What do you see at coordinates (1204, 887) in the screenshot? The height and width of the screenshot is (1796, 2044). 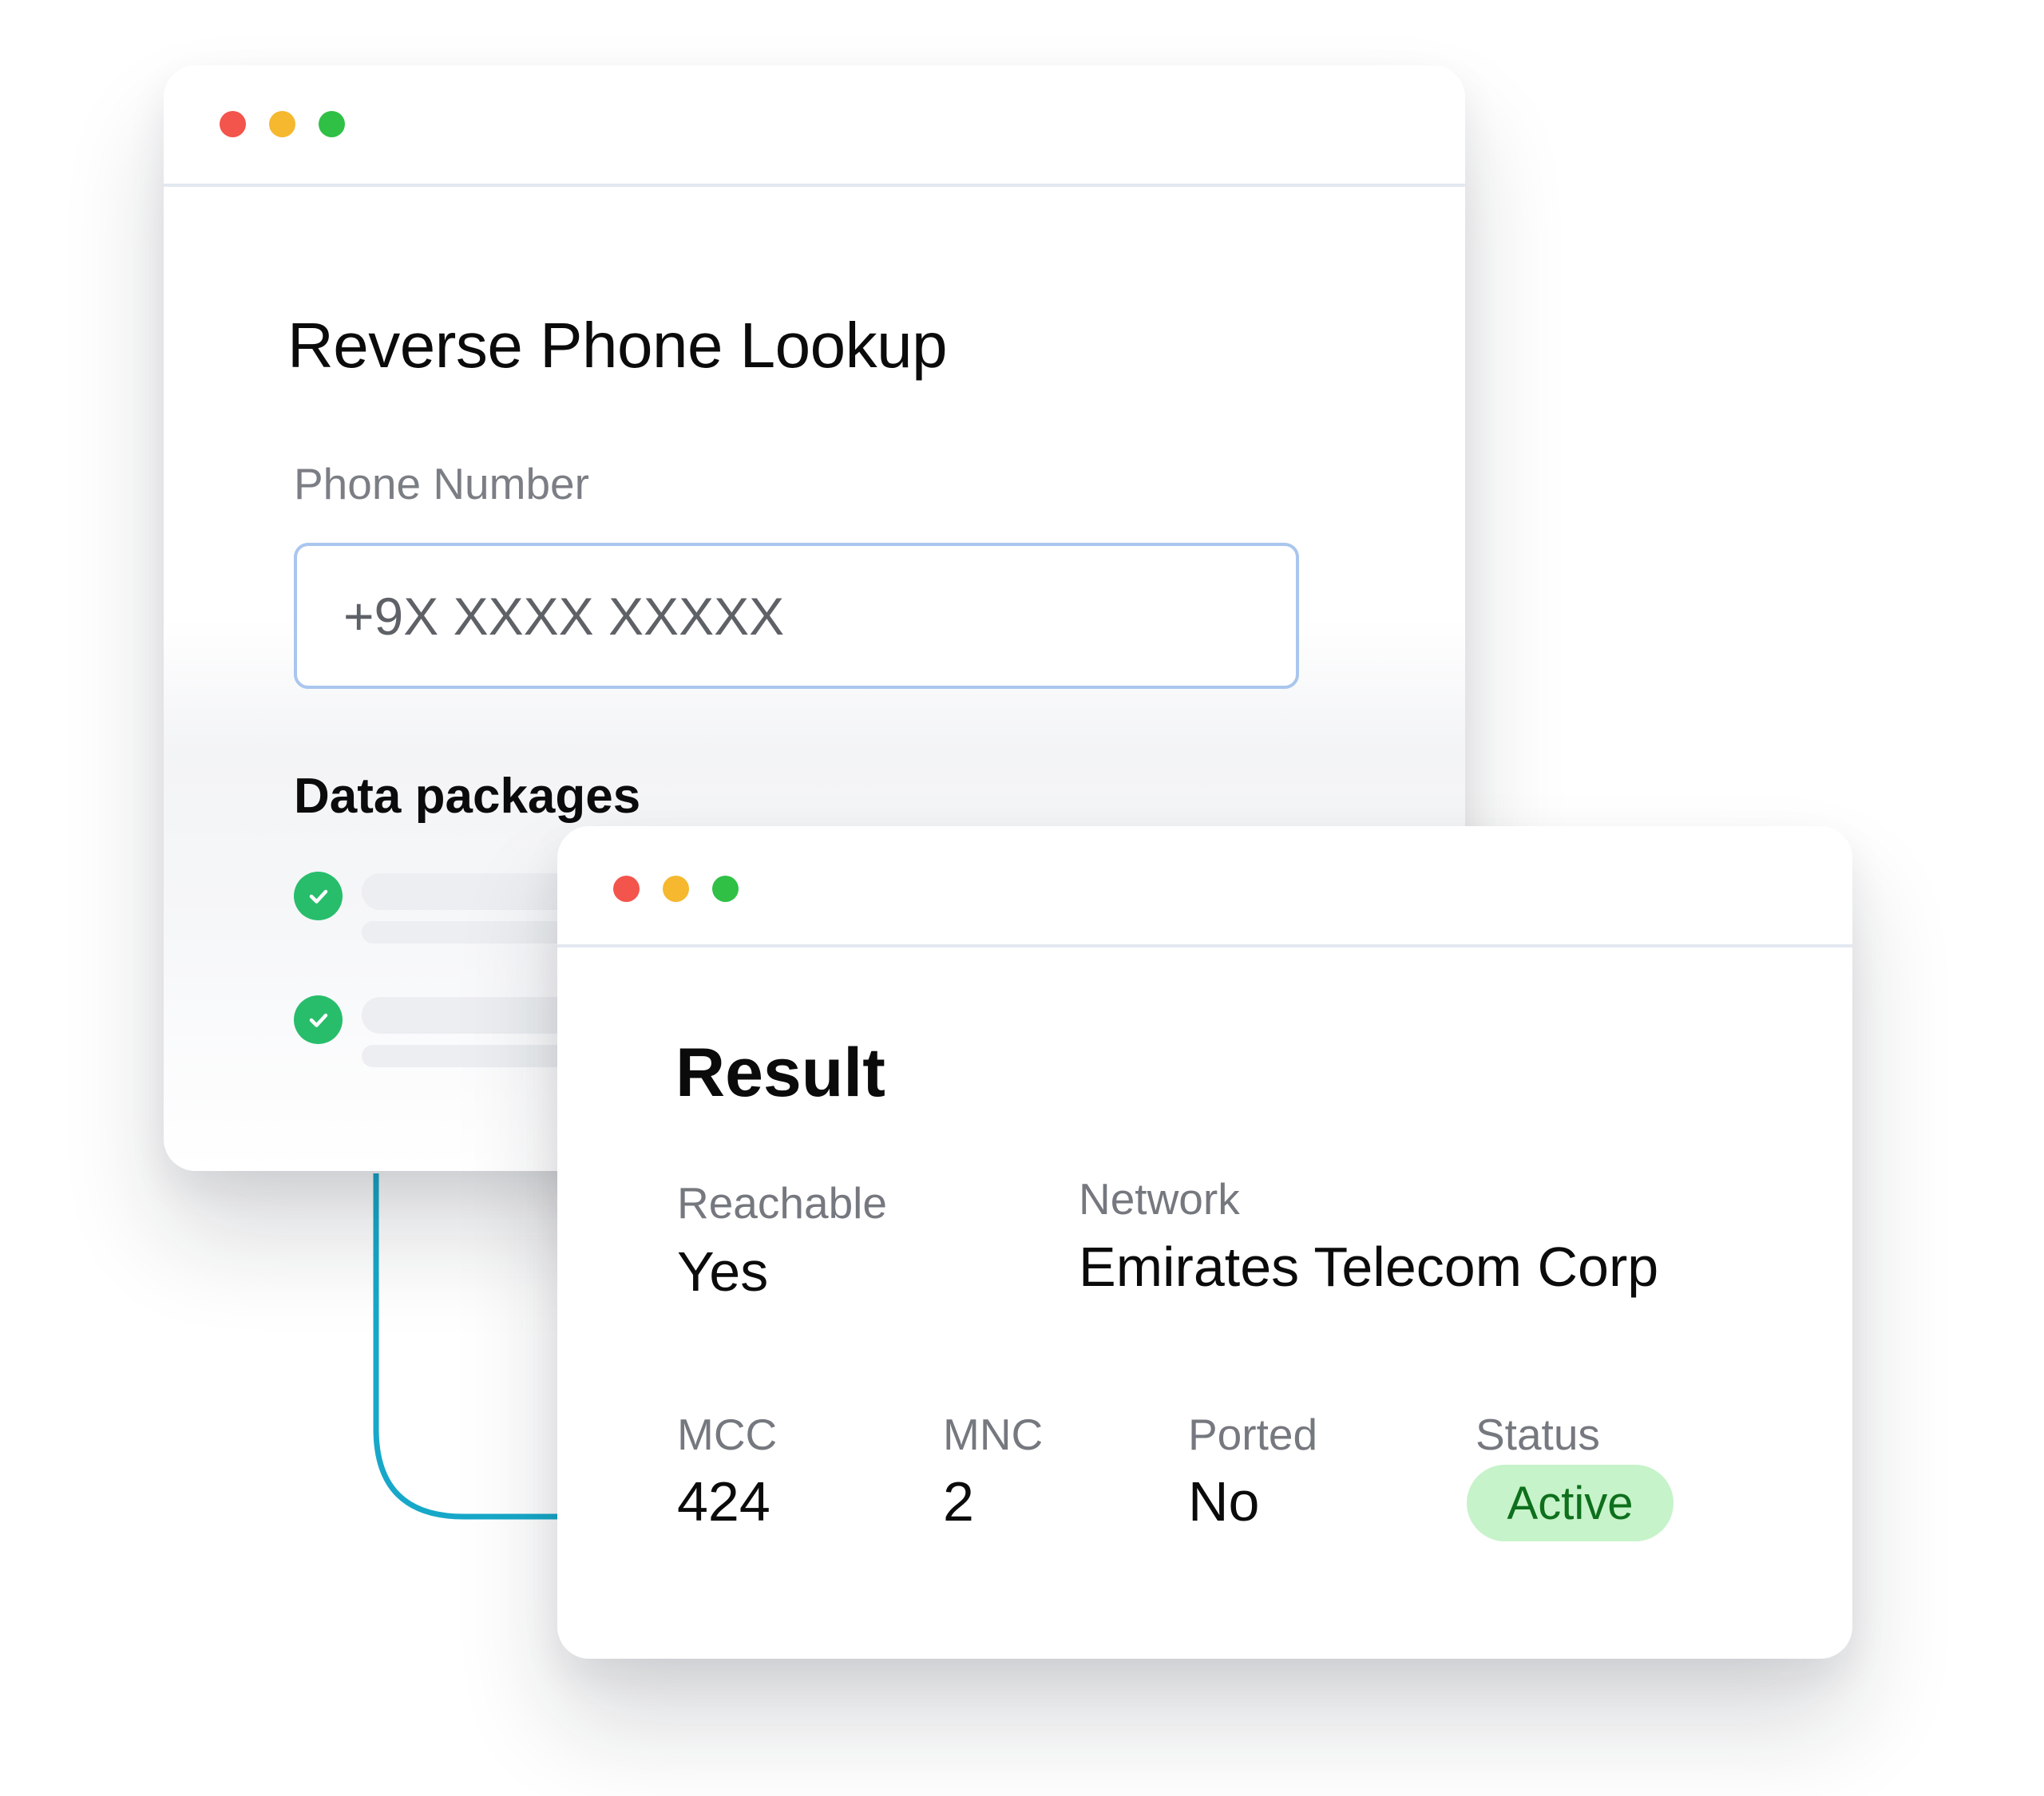 I see `result-window-titlebar` at bounding box center [1204, 887].